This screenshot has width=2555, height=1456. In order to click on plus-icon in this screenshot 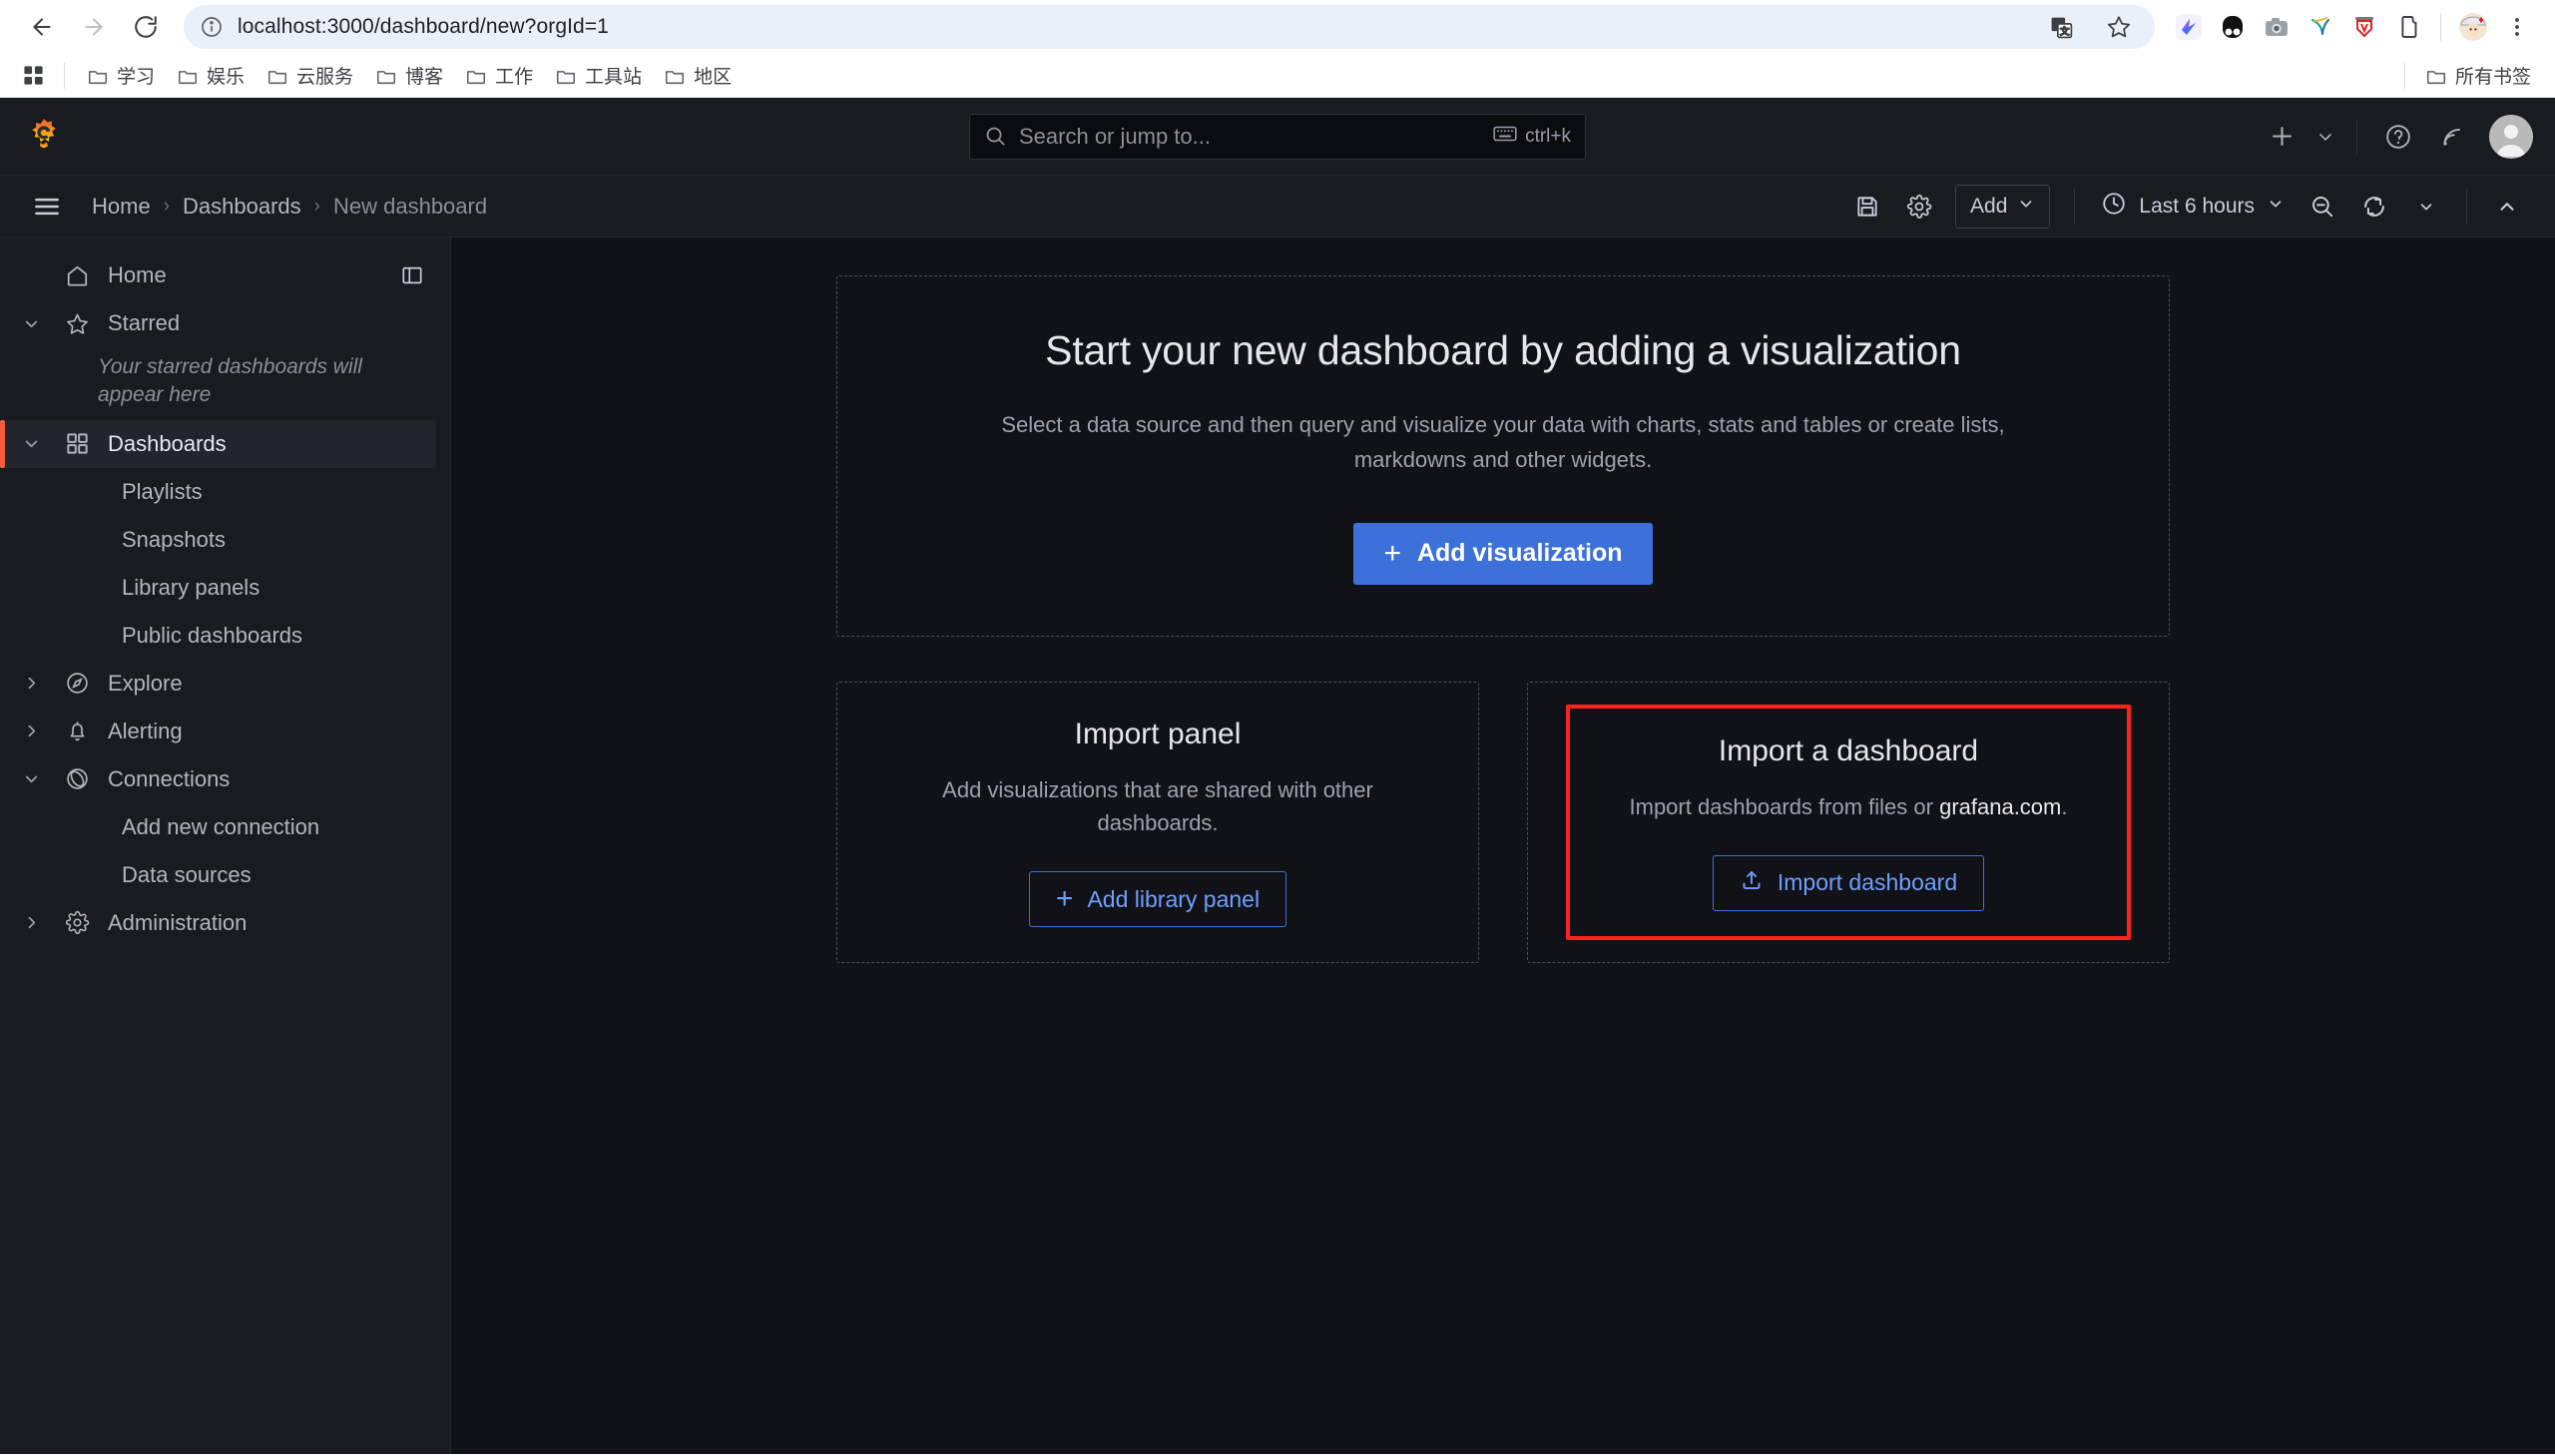, I will do `click(2281, 137)`.